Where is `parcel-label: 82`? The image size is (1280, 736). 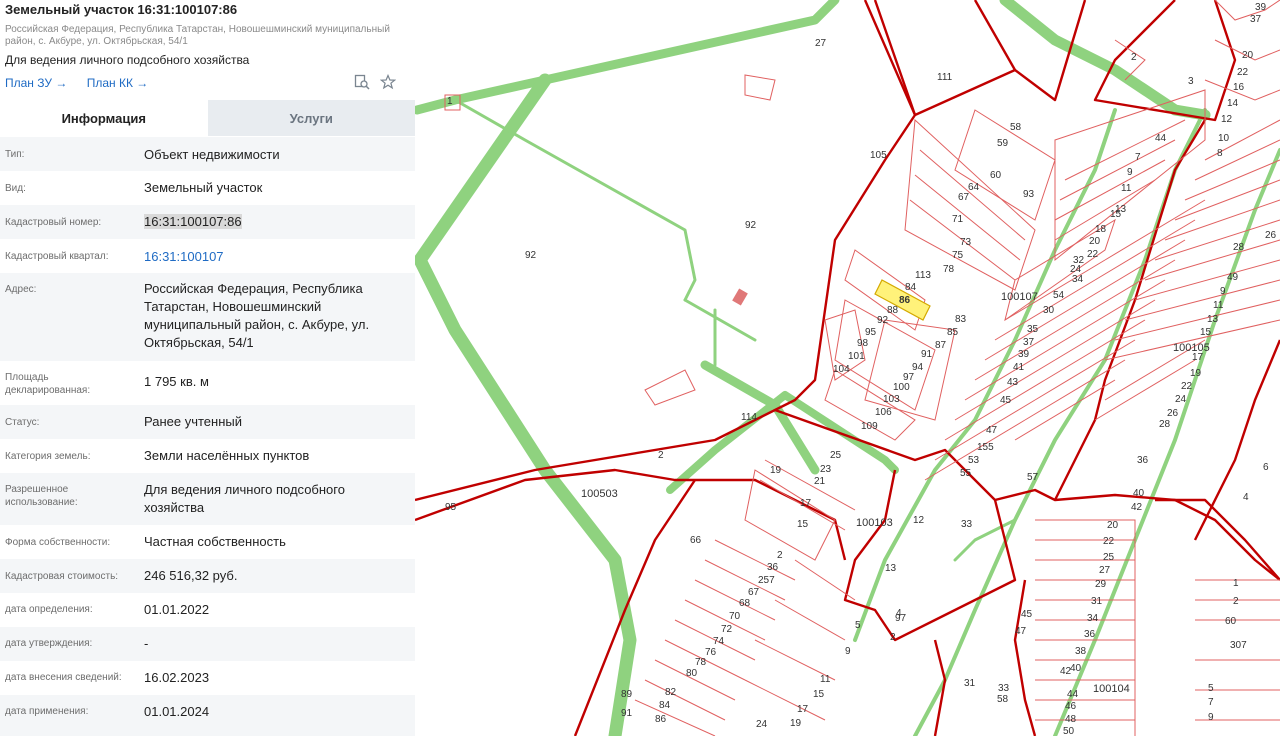
parcel-label: 82 is located at coordinates (671, 692).